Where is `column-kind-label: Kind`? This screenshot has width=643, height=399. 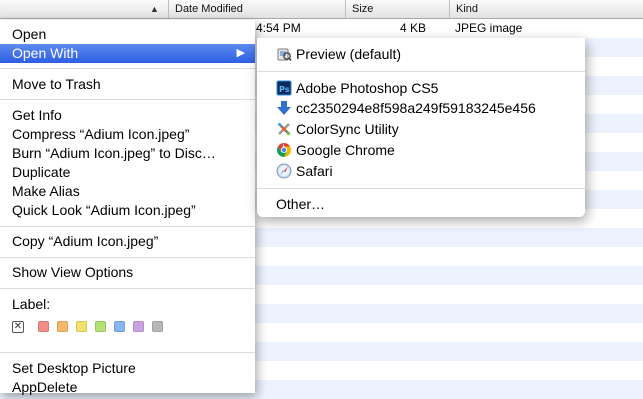
column-kind-label: Kind is located at coordinates (467, 9).